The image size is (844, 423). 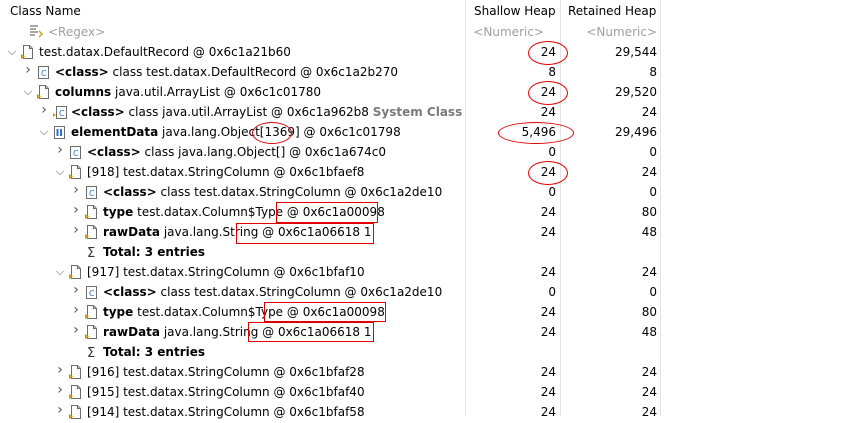 What do you see at coordinates (621, 32) in the screenshot?
I see `retained-filter-input: <Numeric>` at bounding box center [621, 32].